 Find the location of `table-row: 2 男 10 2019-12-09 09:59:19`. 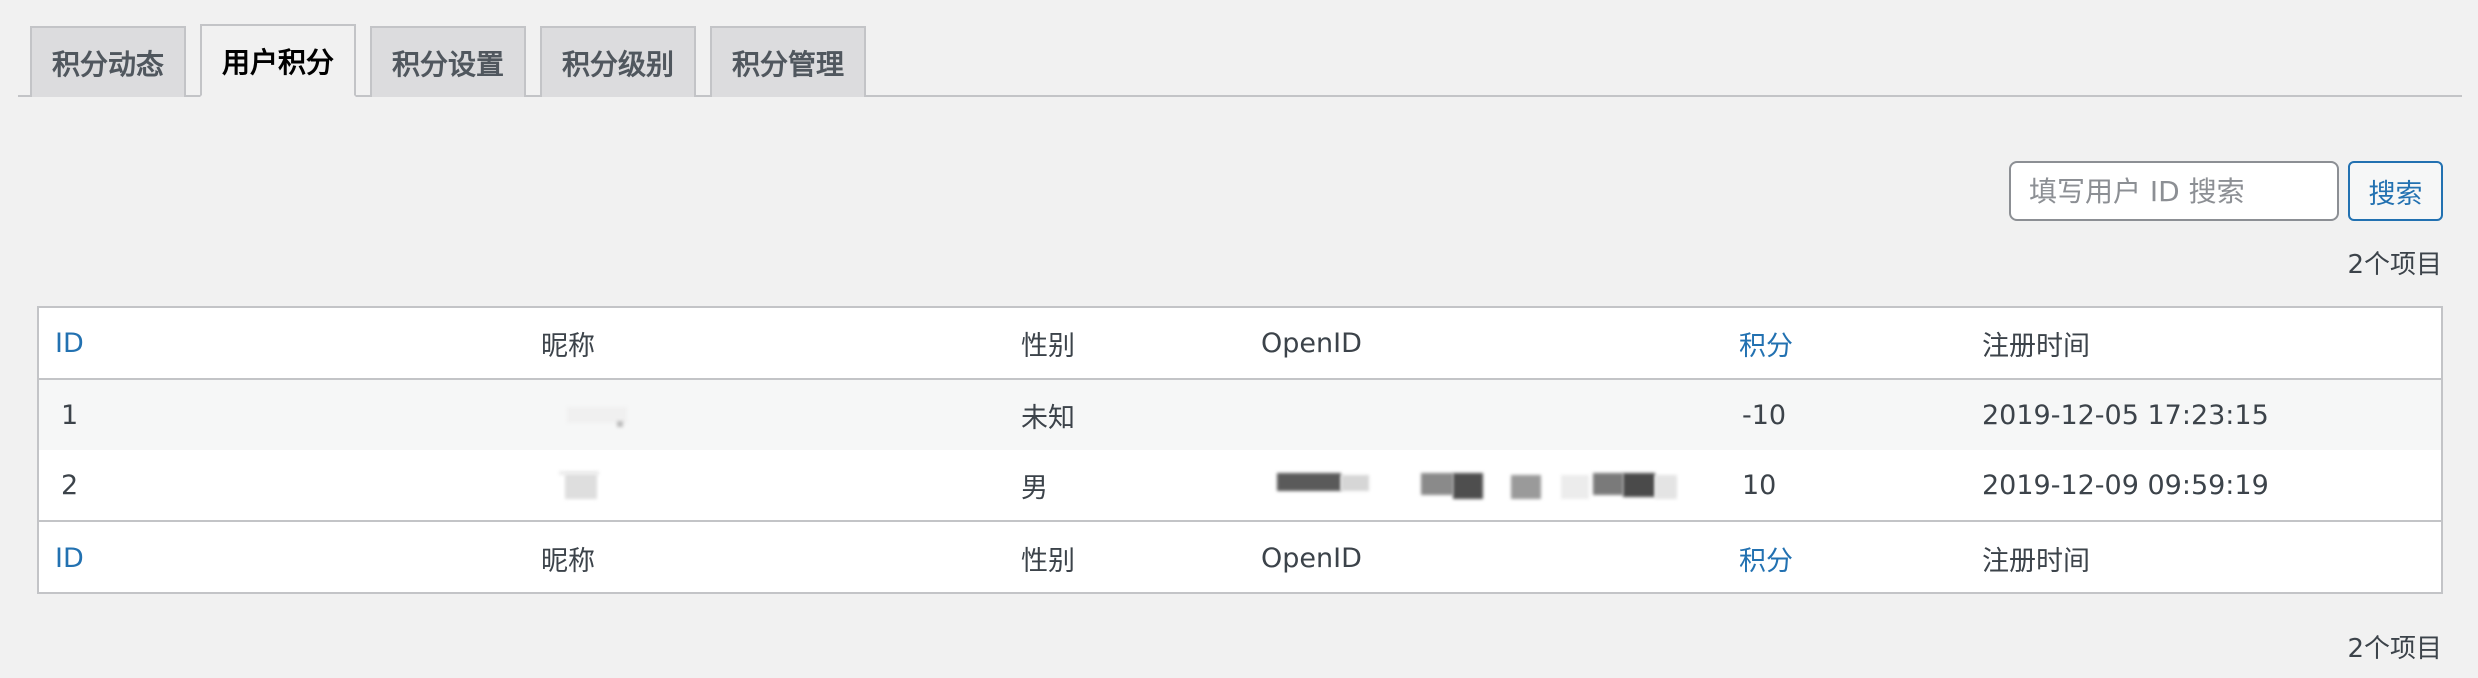

table-row: 2 男 10 2019-12-09 09:59:19 is located at coordinates (1240, 485).